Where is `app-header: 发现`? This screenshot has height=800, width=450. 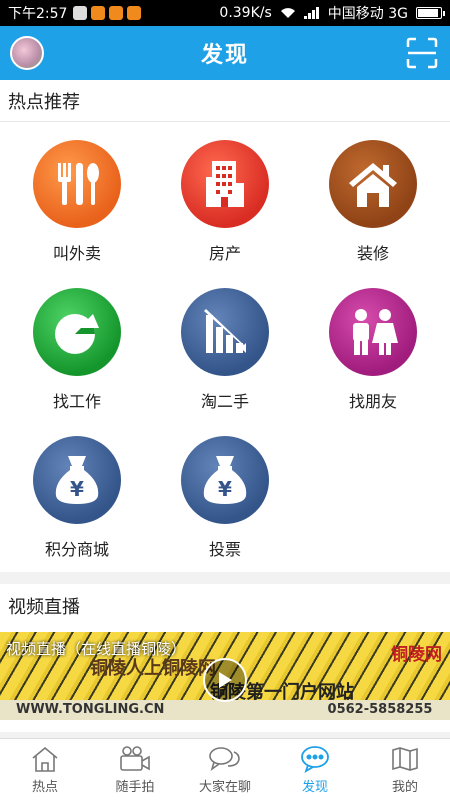 app-header: 发现 is located at coordinates (225, 53).